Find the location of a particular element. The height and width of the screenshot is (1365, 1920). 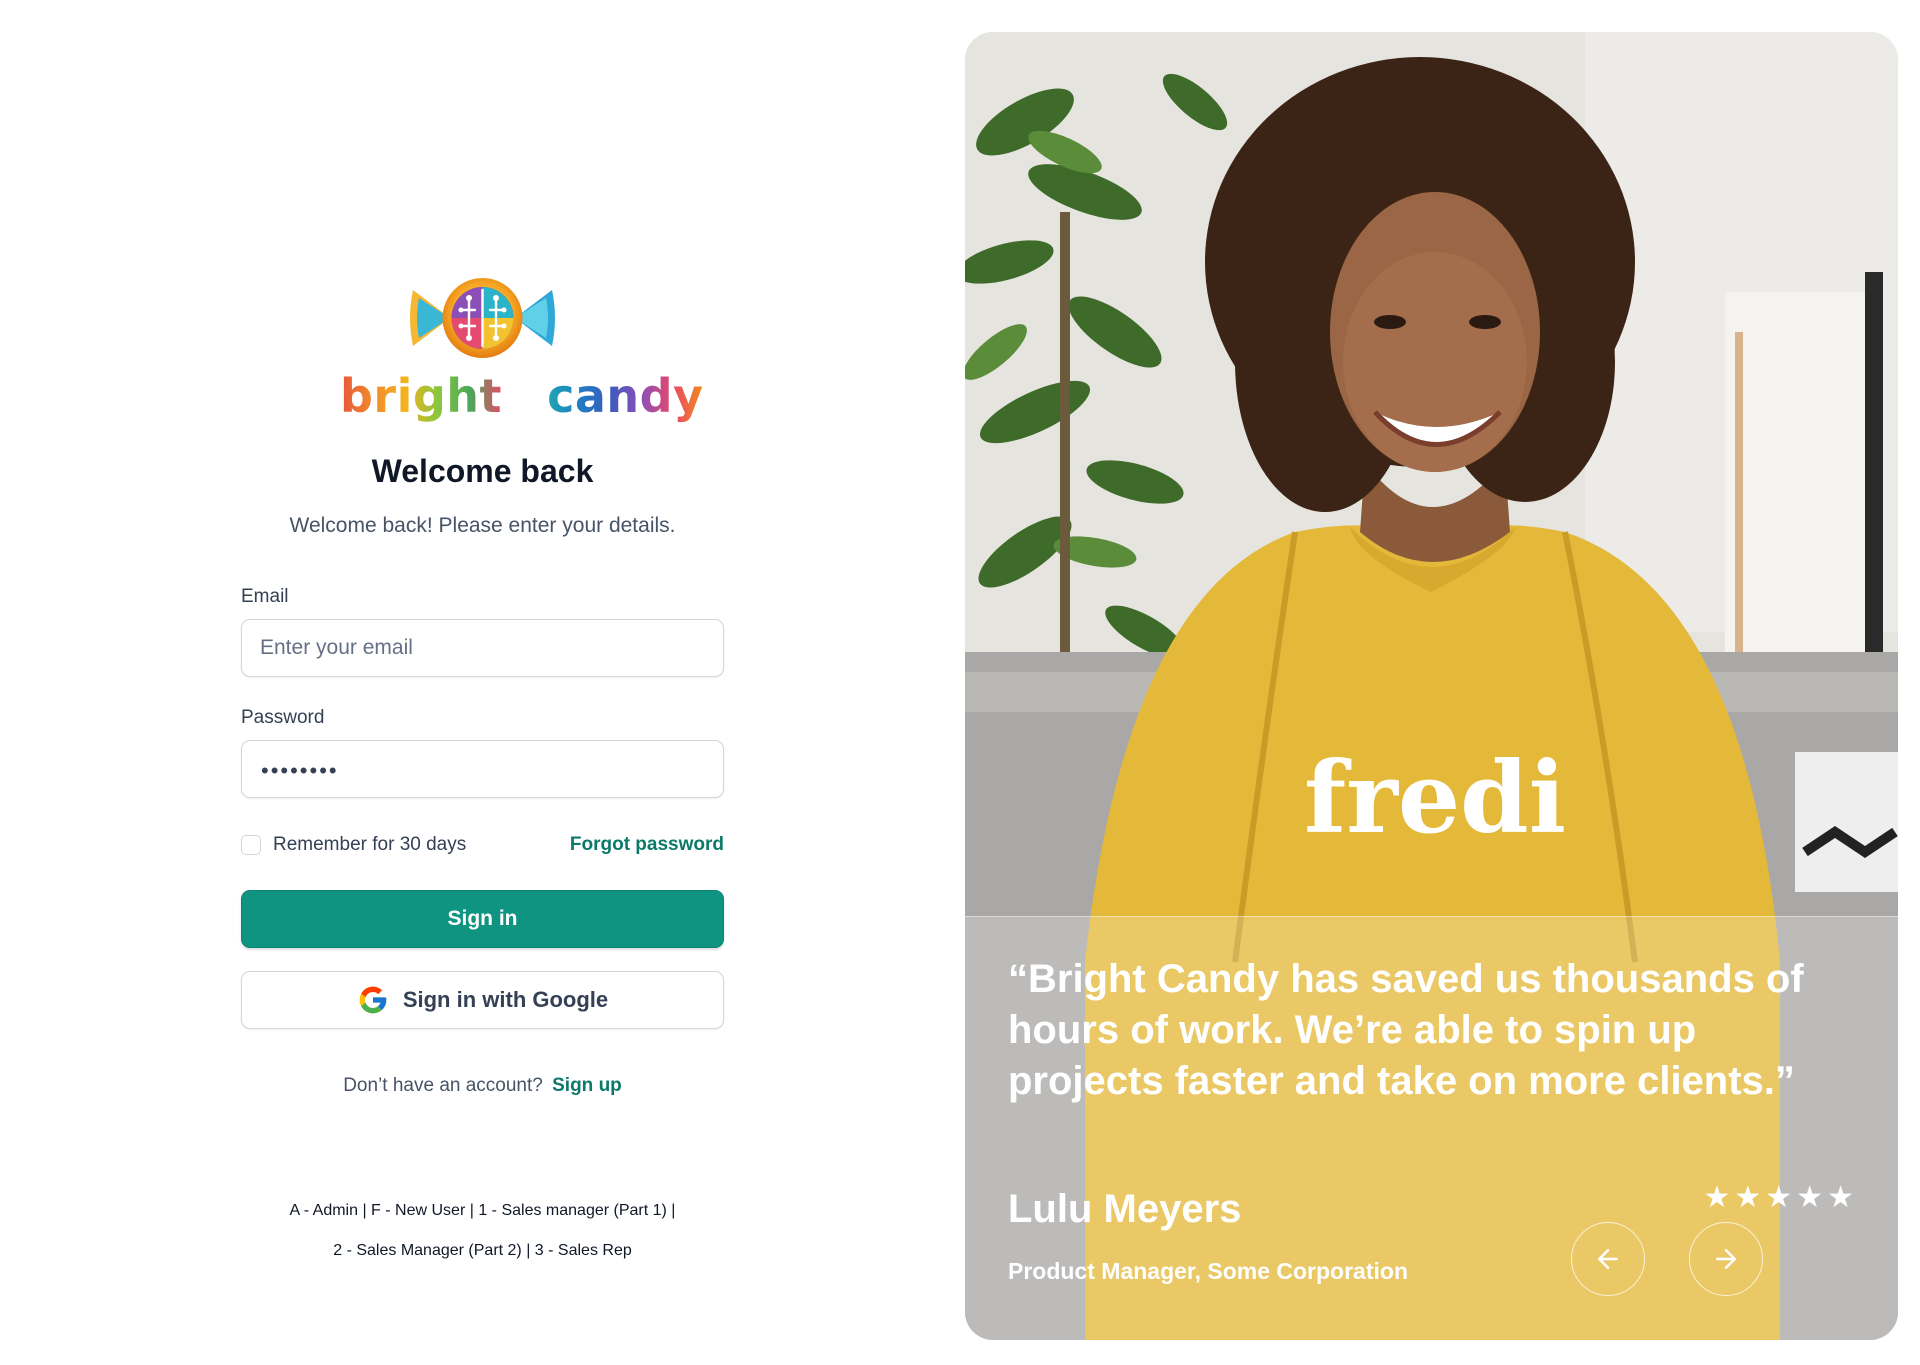

remember-label: Remember for 30 days is located at coordinates (369, 845).